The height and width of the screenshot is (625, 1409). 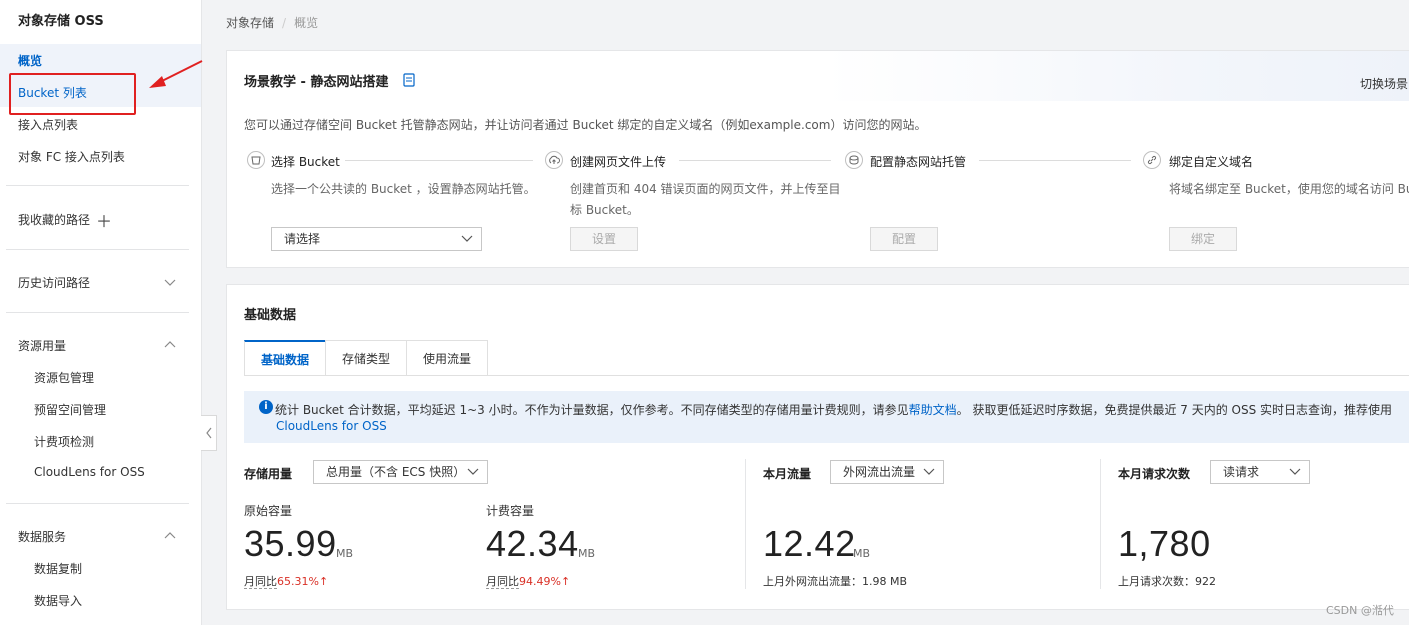 I want to click on raw-capacity-comparison: 月同比65.31%↑, so click(x=286, y=582).